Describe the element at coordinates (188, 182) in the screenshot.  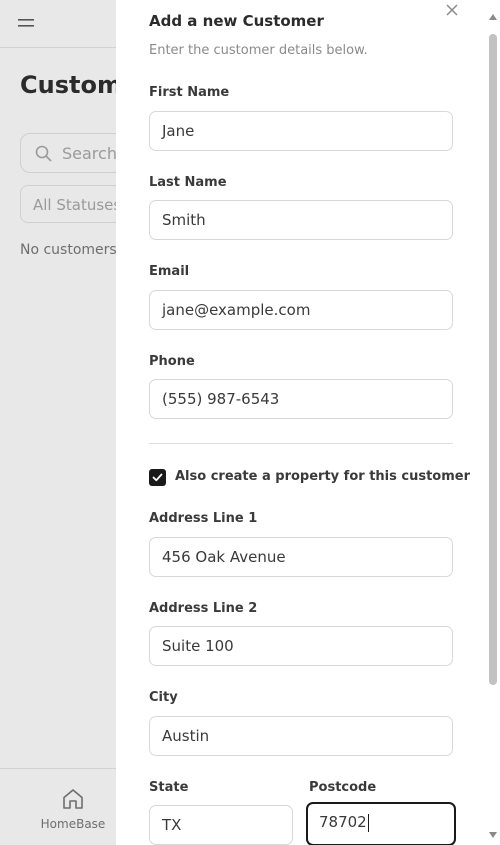
I see `last-name-label: Last Name` at that location.